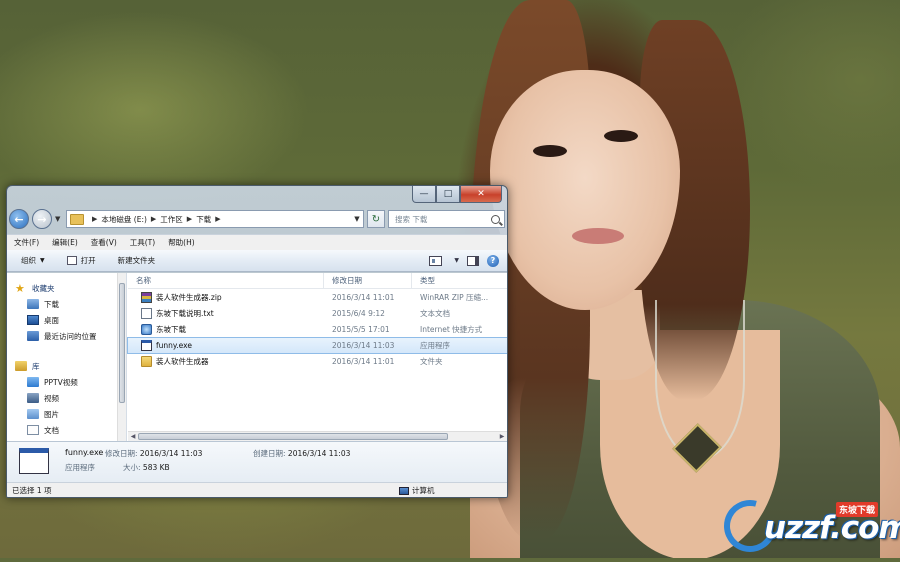 The height and width of the screenshot is (562, 900). I want to click on desktop-icon, so click(33, 320).